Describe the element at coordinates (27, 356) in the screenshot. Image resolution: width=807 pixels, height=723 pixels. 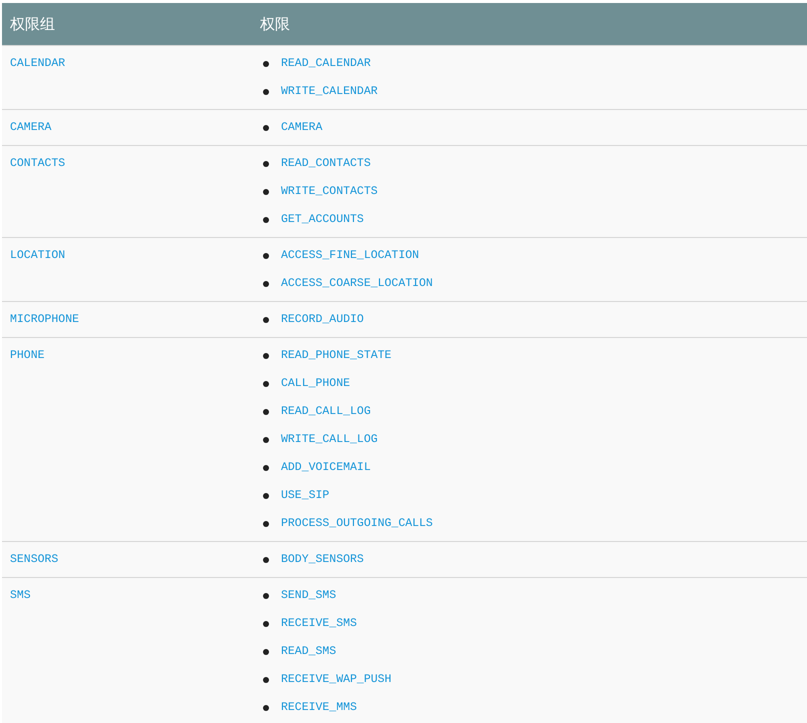
I see `table-cell-text: PHONE` at that location.